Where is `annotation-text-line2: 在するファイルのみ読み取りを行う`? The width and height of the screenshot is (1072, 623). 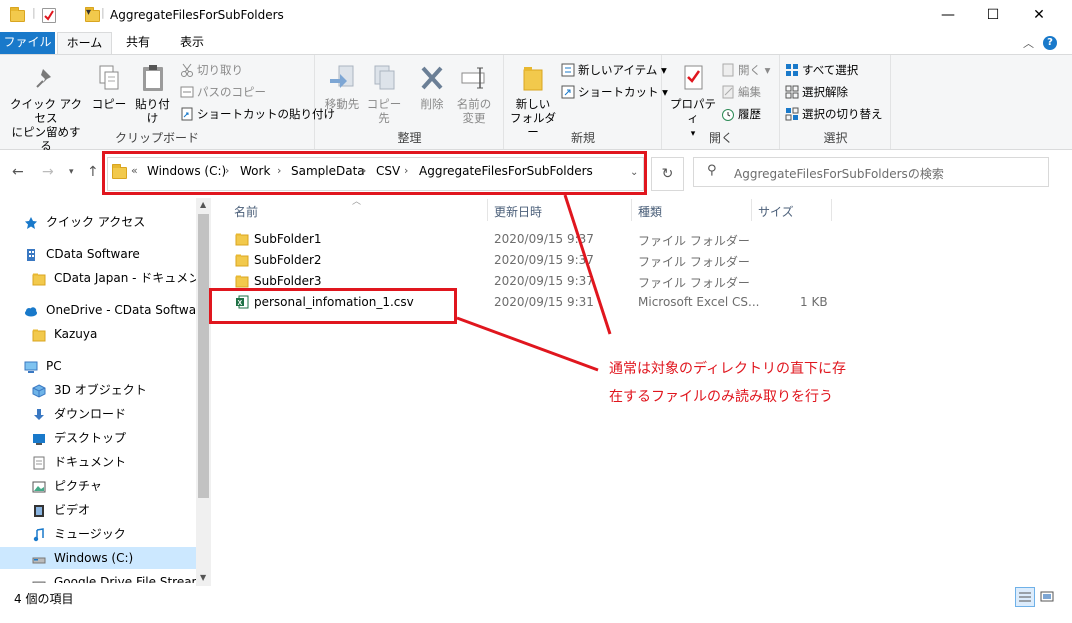
annotation-text-line2: 在するファイルのみ読み取りを行う is located at coordinates (721, 397).